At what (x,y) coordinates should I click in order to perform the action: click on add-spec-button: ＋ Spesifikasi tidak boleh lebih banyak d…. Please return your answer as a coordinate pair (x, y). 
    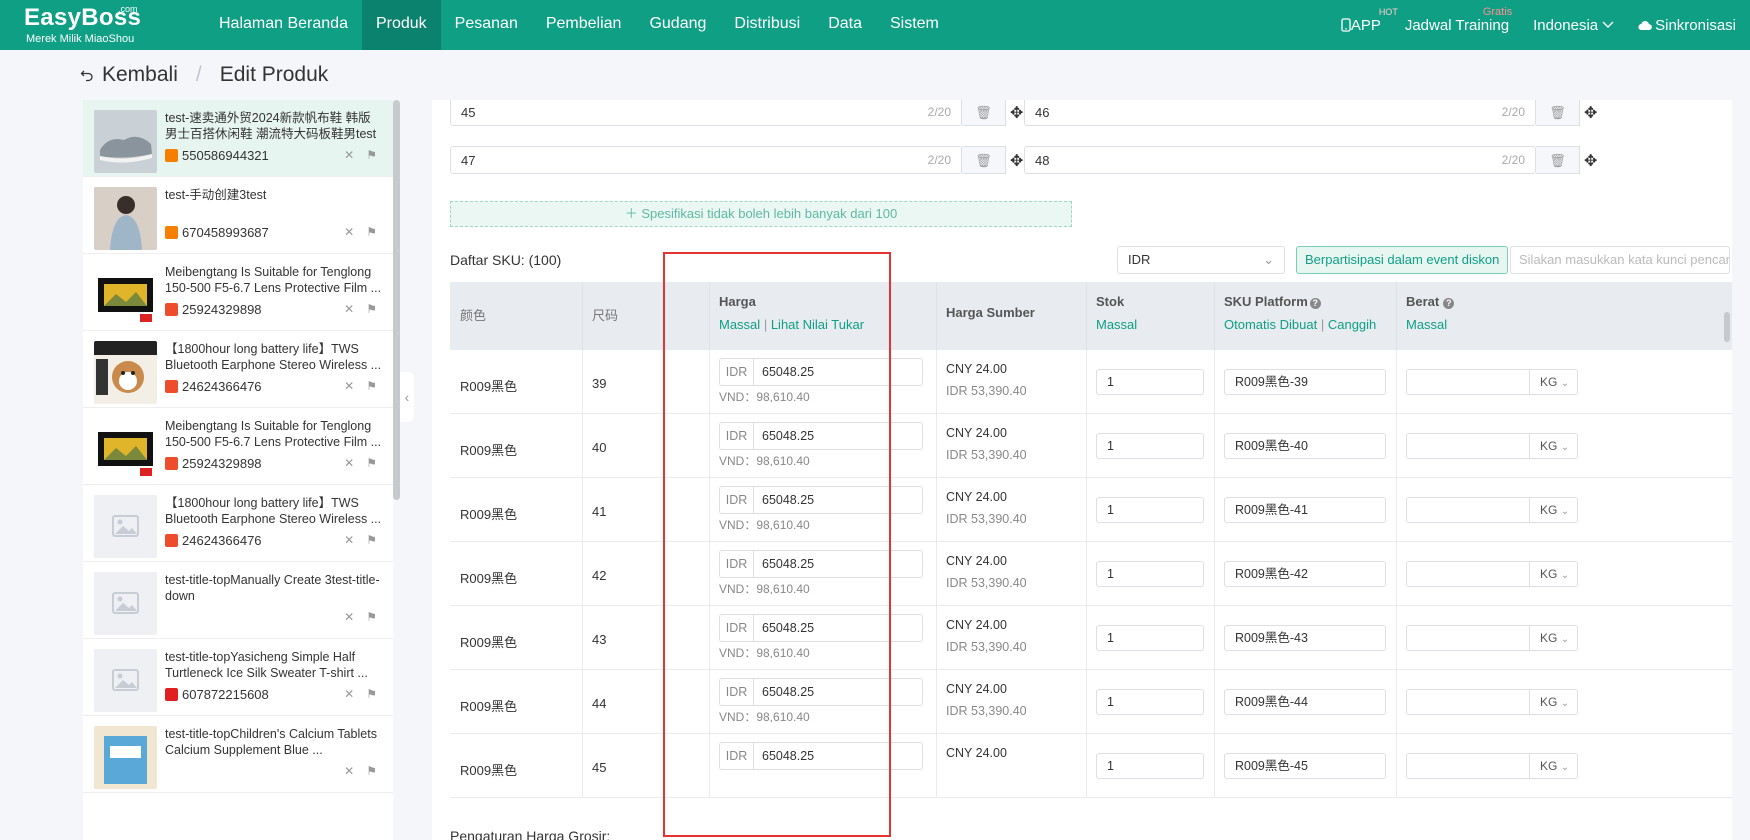
    Looking at the image, I should click on (761, 214).